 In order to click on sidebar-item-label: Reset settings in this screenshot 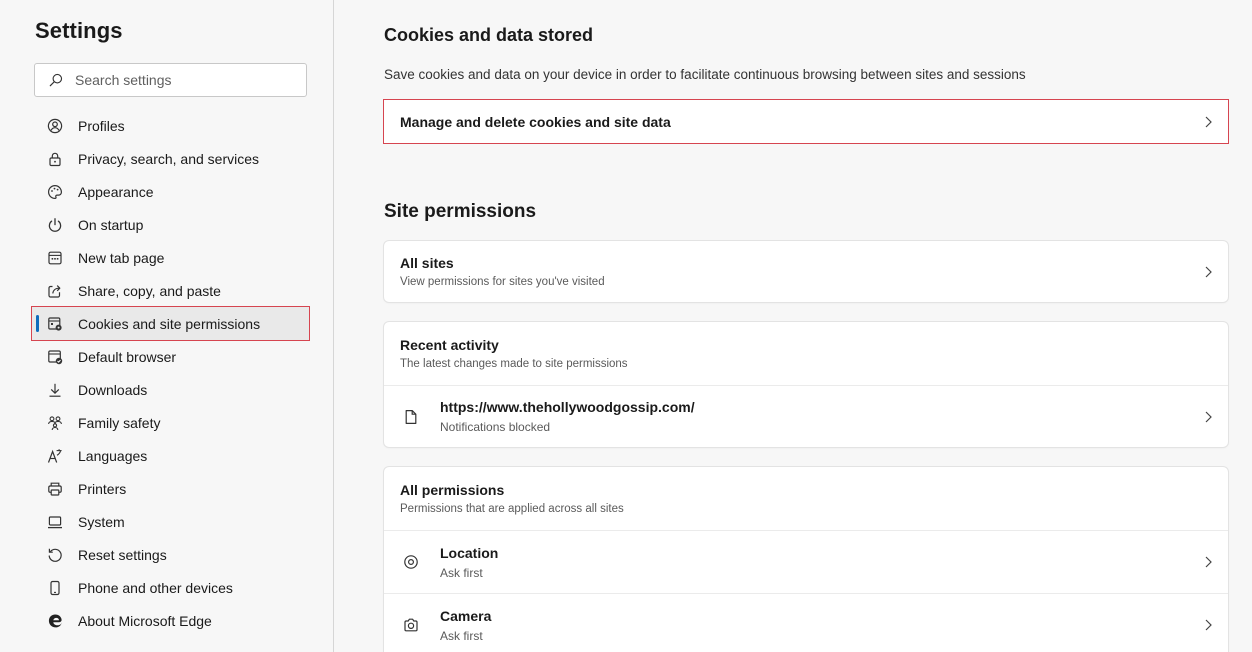, I will do `click(122, 554)`.